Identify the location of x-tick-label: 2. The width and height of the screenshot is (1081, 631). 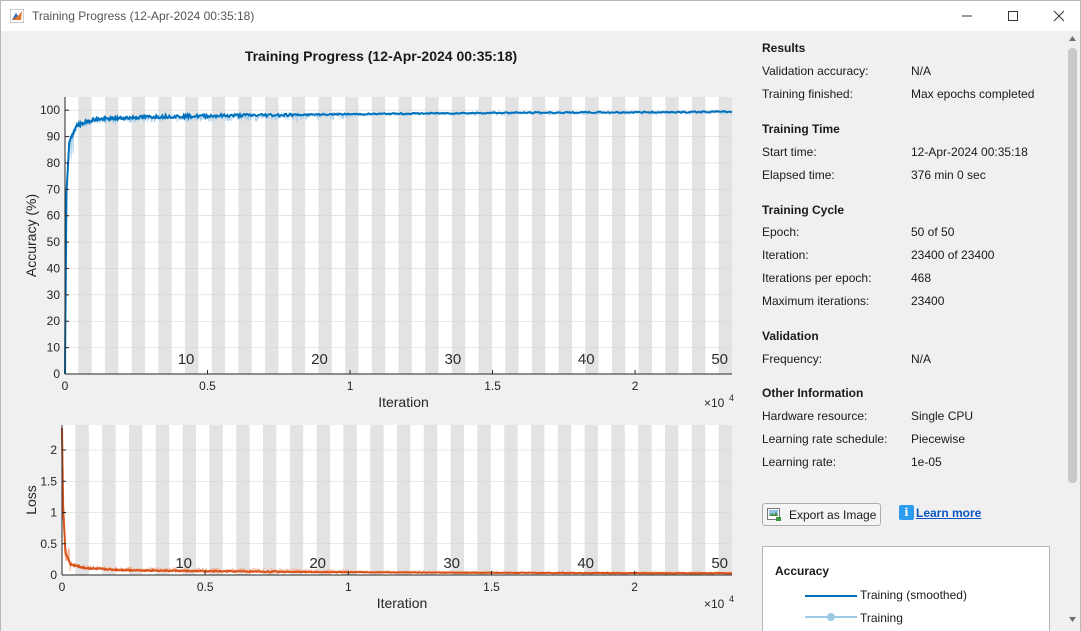
(635, 386).